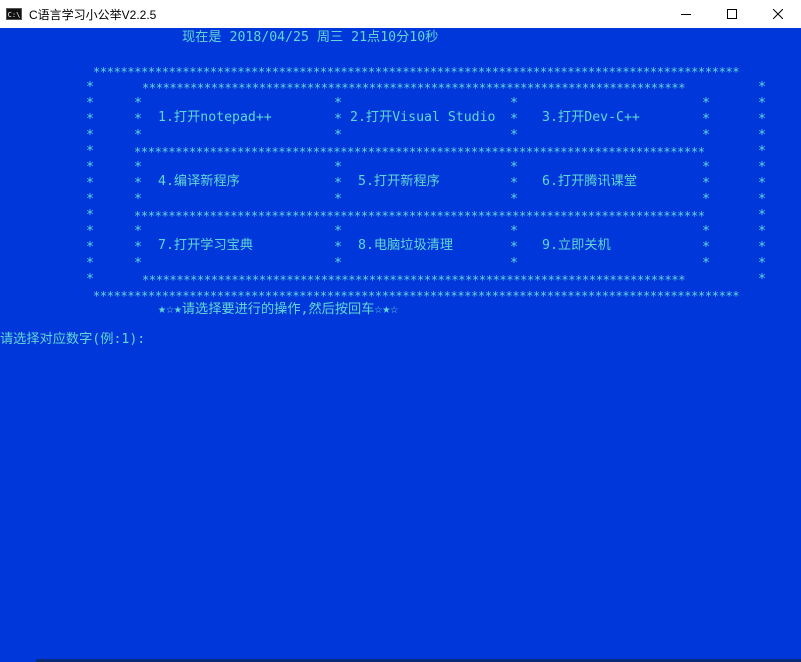 The image size is (801, 662). What do you see at coordinates (72, 340) in the screenshot?
I see `input-prompt: 请选择对应数字(例:1):` at bounding box center [72, 340].